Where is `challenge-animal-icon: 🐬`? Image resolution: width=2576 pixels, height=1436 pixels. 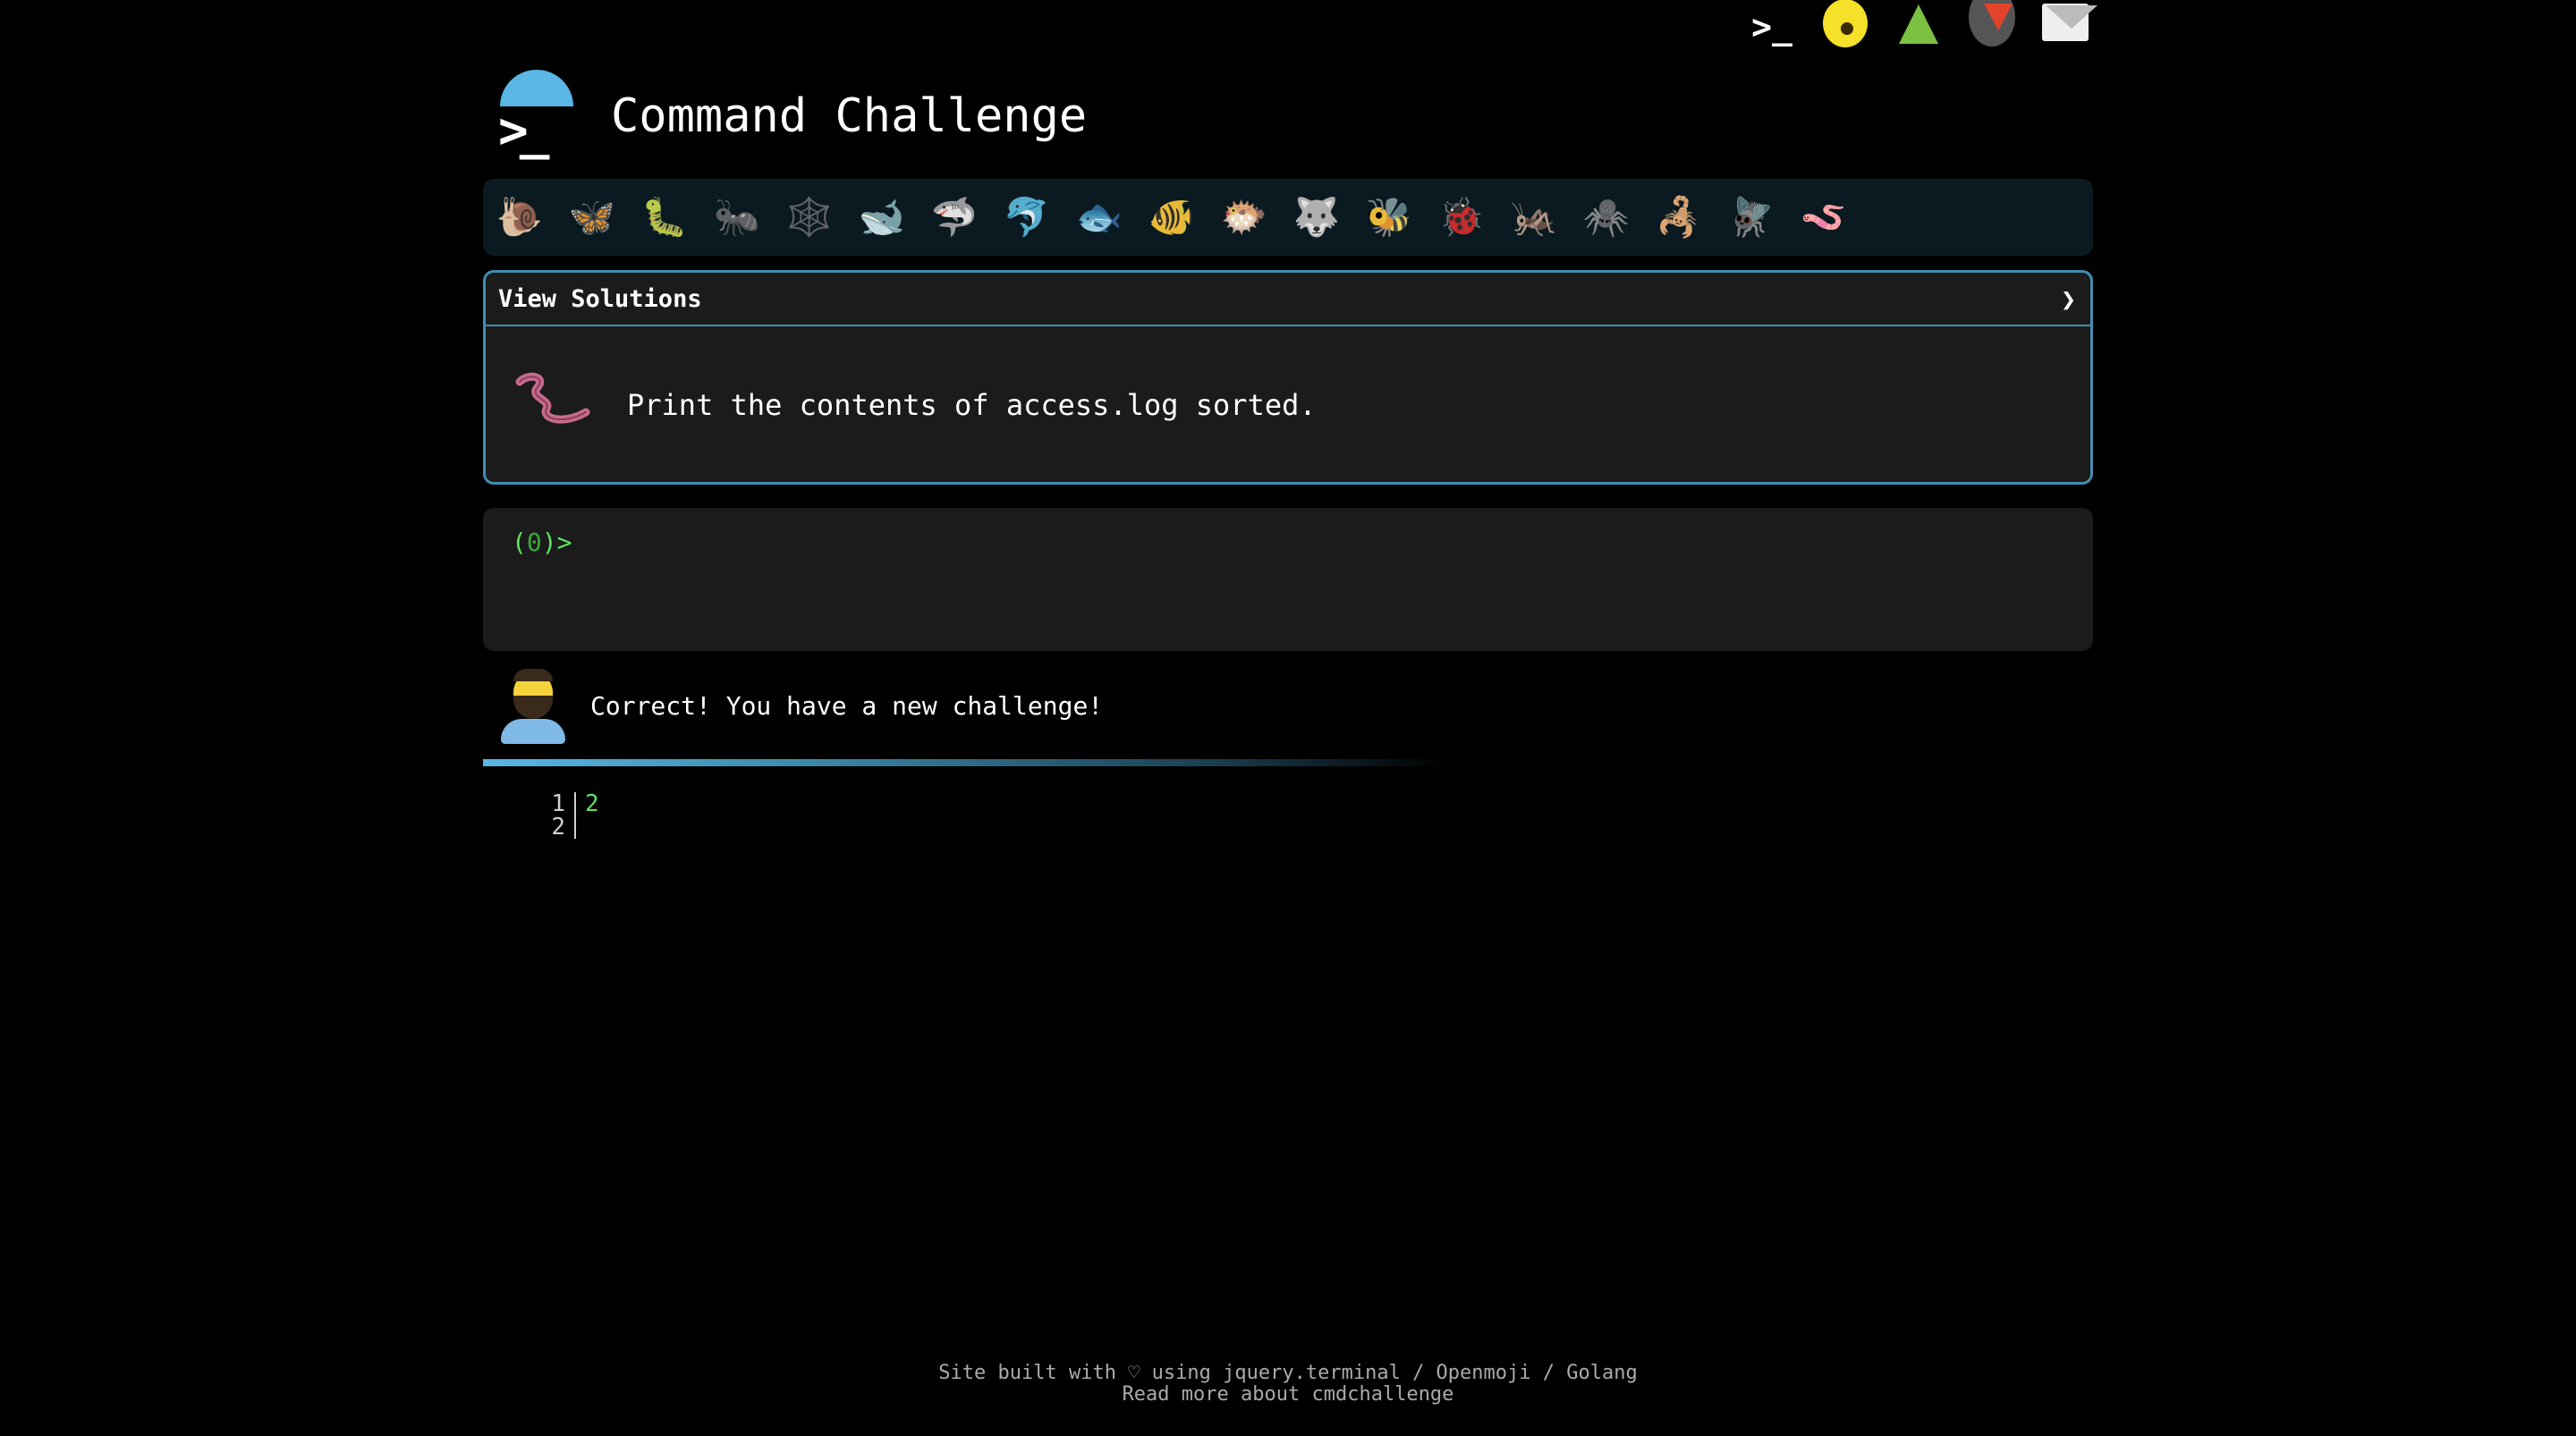 challenge-animal-icon: 🐬 is located at coordinates (1027, 217).